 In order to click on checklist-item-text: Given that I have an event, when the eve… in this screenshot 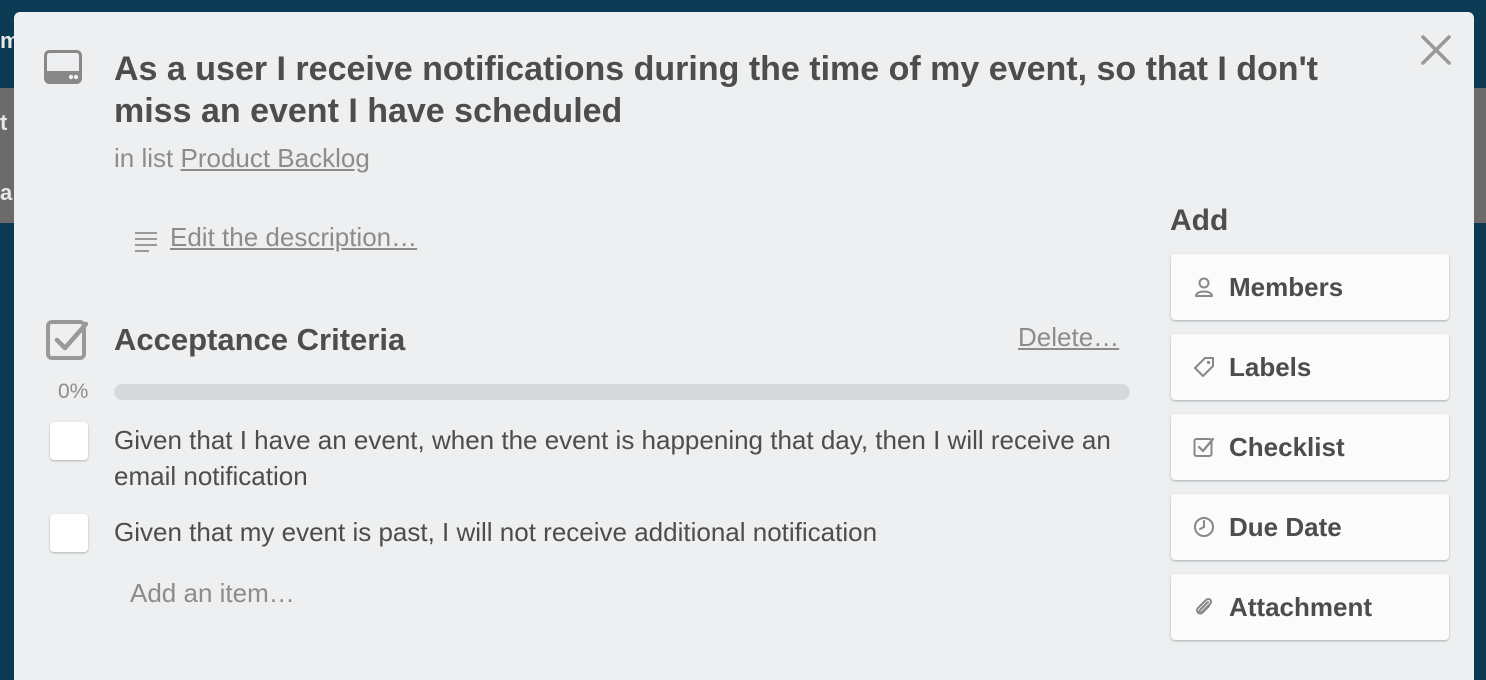, I will do `click(614, 458)`.